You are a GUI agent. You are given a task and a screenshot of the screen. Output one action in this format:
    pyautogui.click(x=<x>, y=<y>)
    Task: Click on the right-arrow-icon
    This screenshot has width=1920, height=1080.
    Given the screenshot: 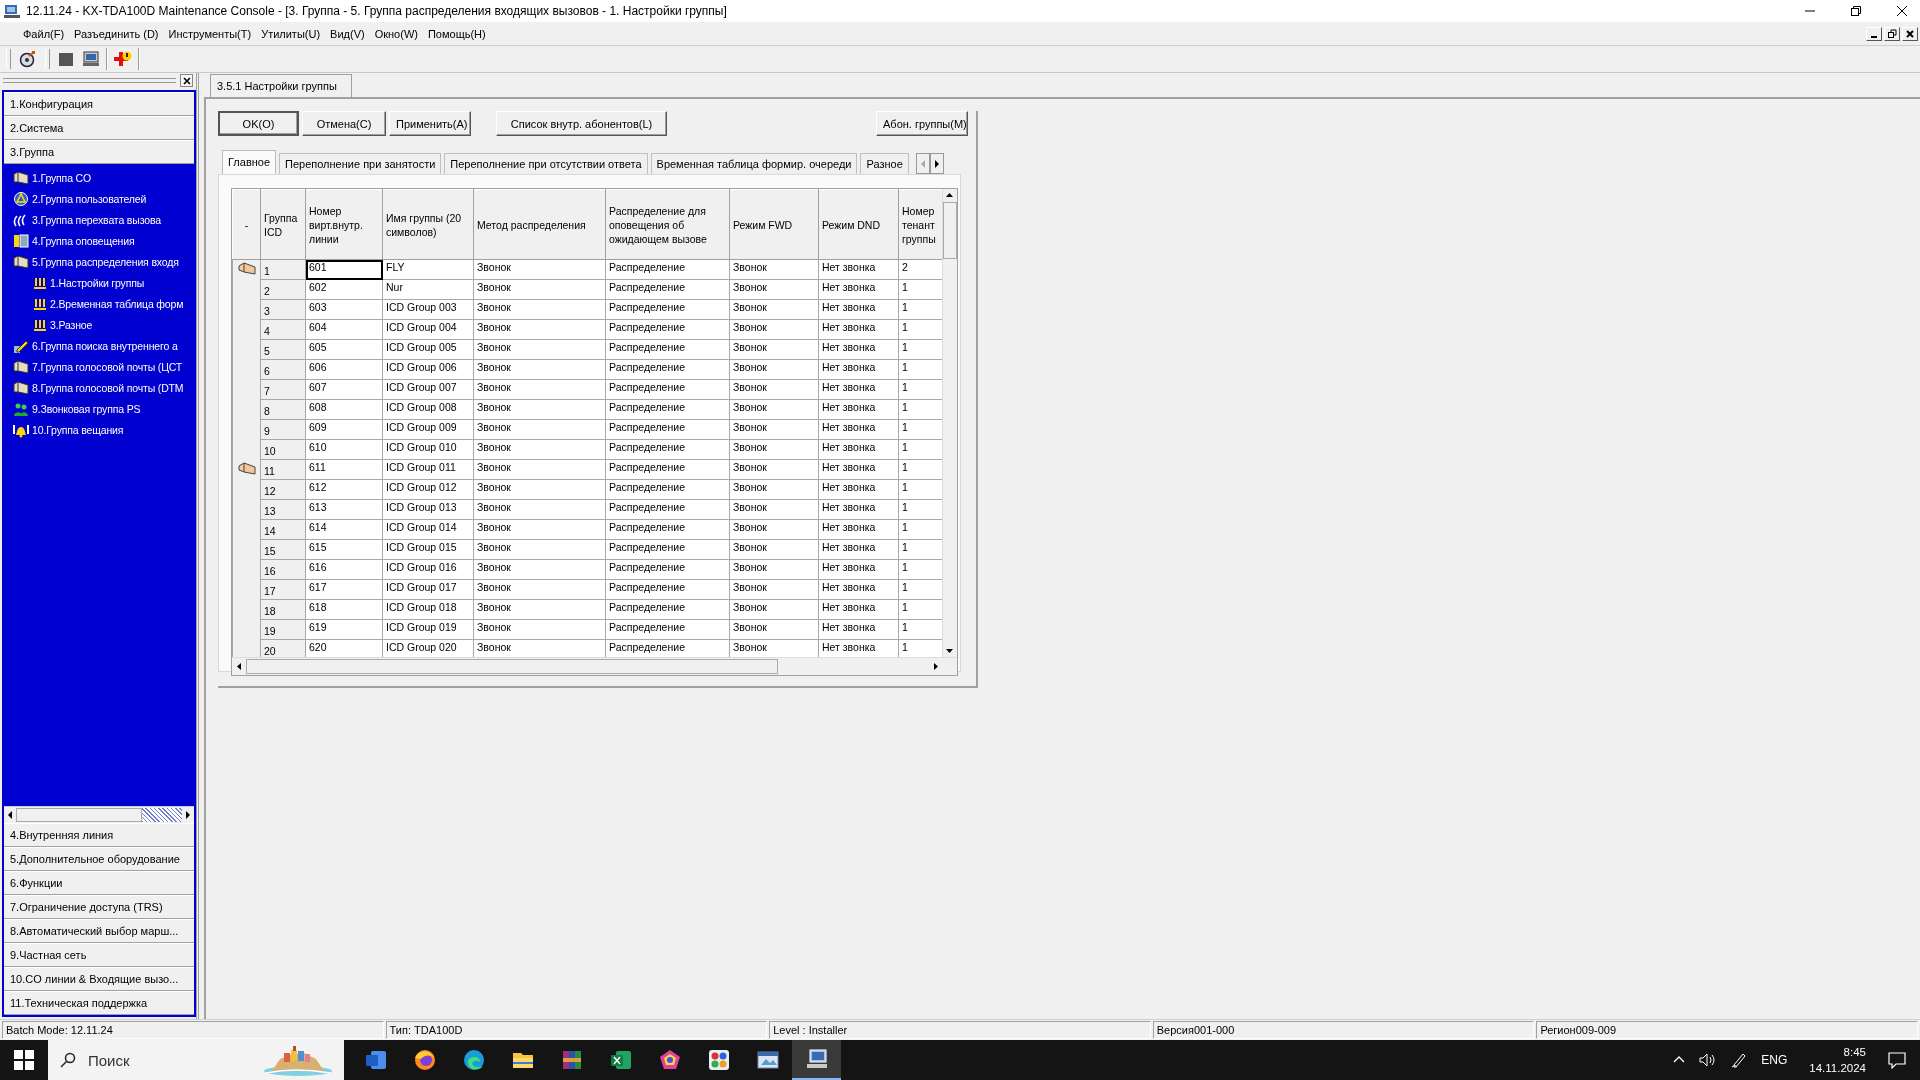 What is the action you would take?
    pyautogui.click(x=936, y=163)
    